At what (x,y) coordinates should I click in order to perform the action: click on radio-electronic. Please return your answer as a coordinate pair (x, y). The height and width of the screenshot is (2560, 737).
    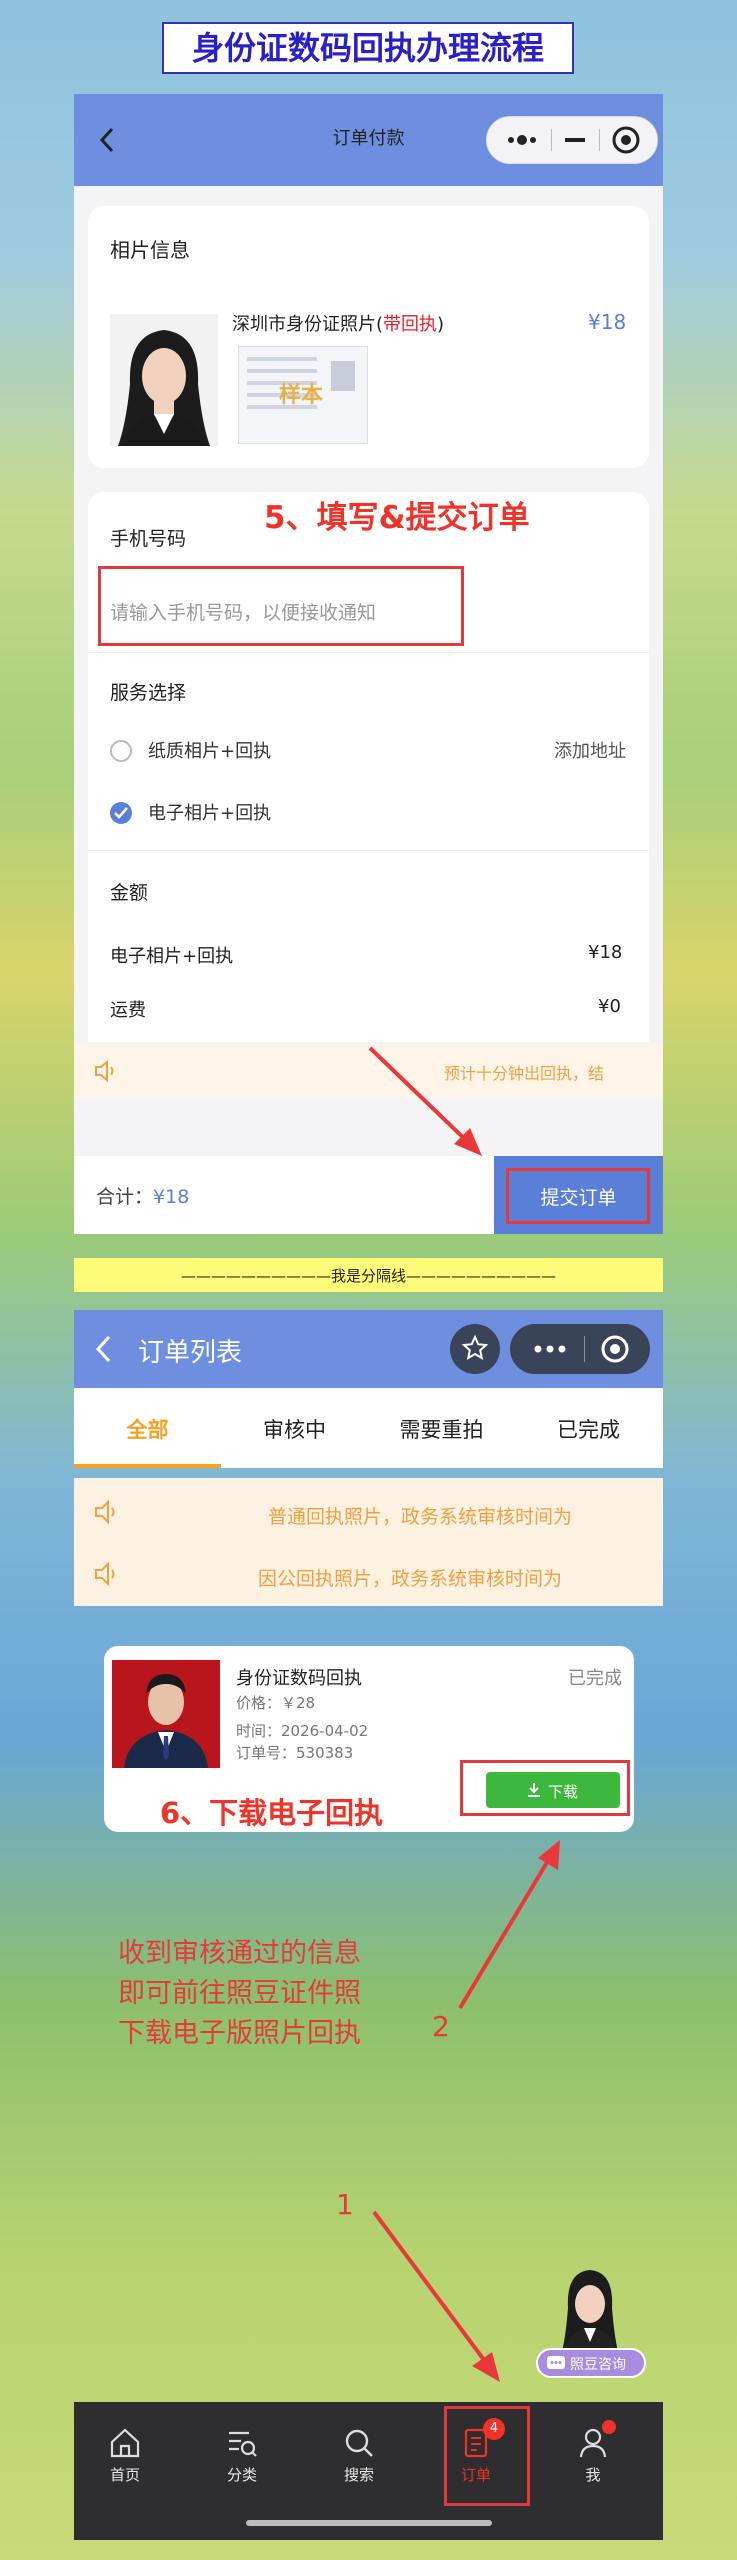
    Looking at the image, I should click on (121, 813).